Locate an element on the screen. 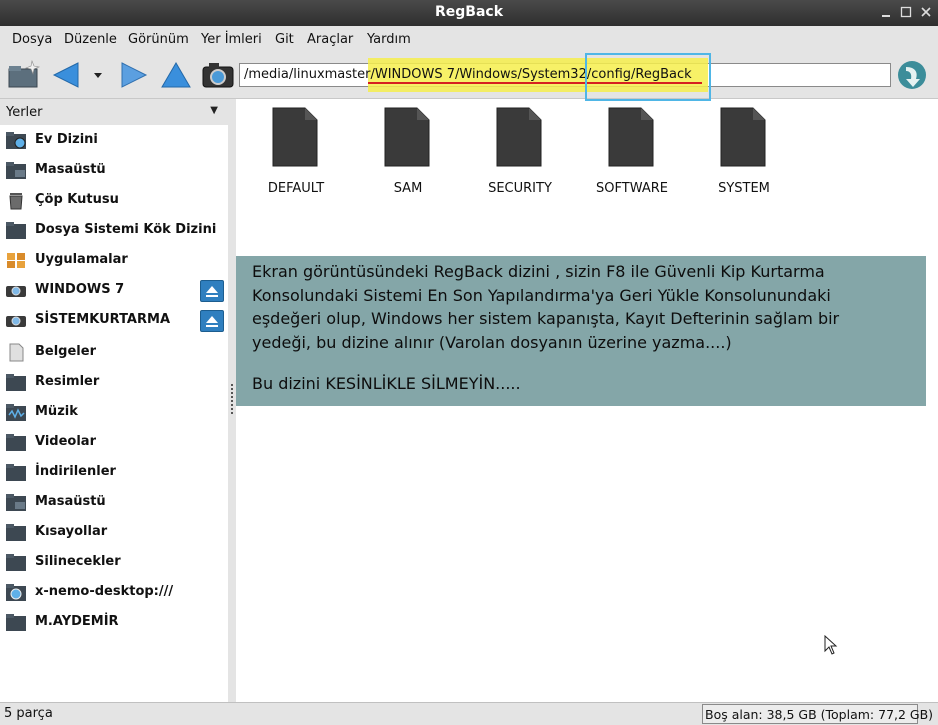 This screenshot has width=938, height=725. file-item-security: SECURITY is located at coordinates (510, 152).